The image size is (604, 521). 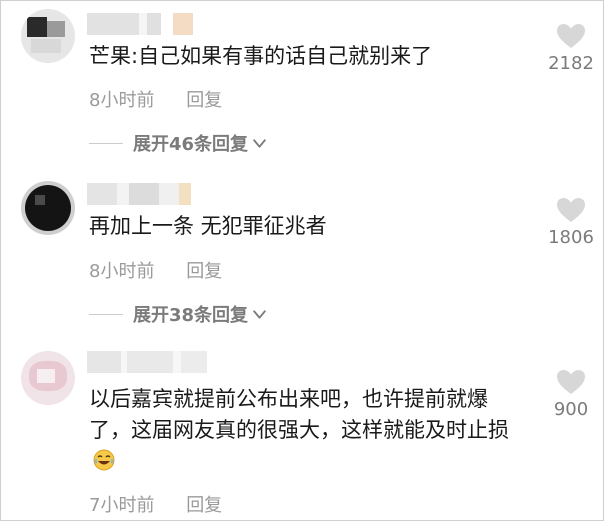 What do you see at coordinates (261, 56) in the screenshot?
I see `comment-text: 芒果:自己如果有事的话自己就别来了` at bounding box center [261, 56].